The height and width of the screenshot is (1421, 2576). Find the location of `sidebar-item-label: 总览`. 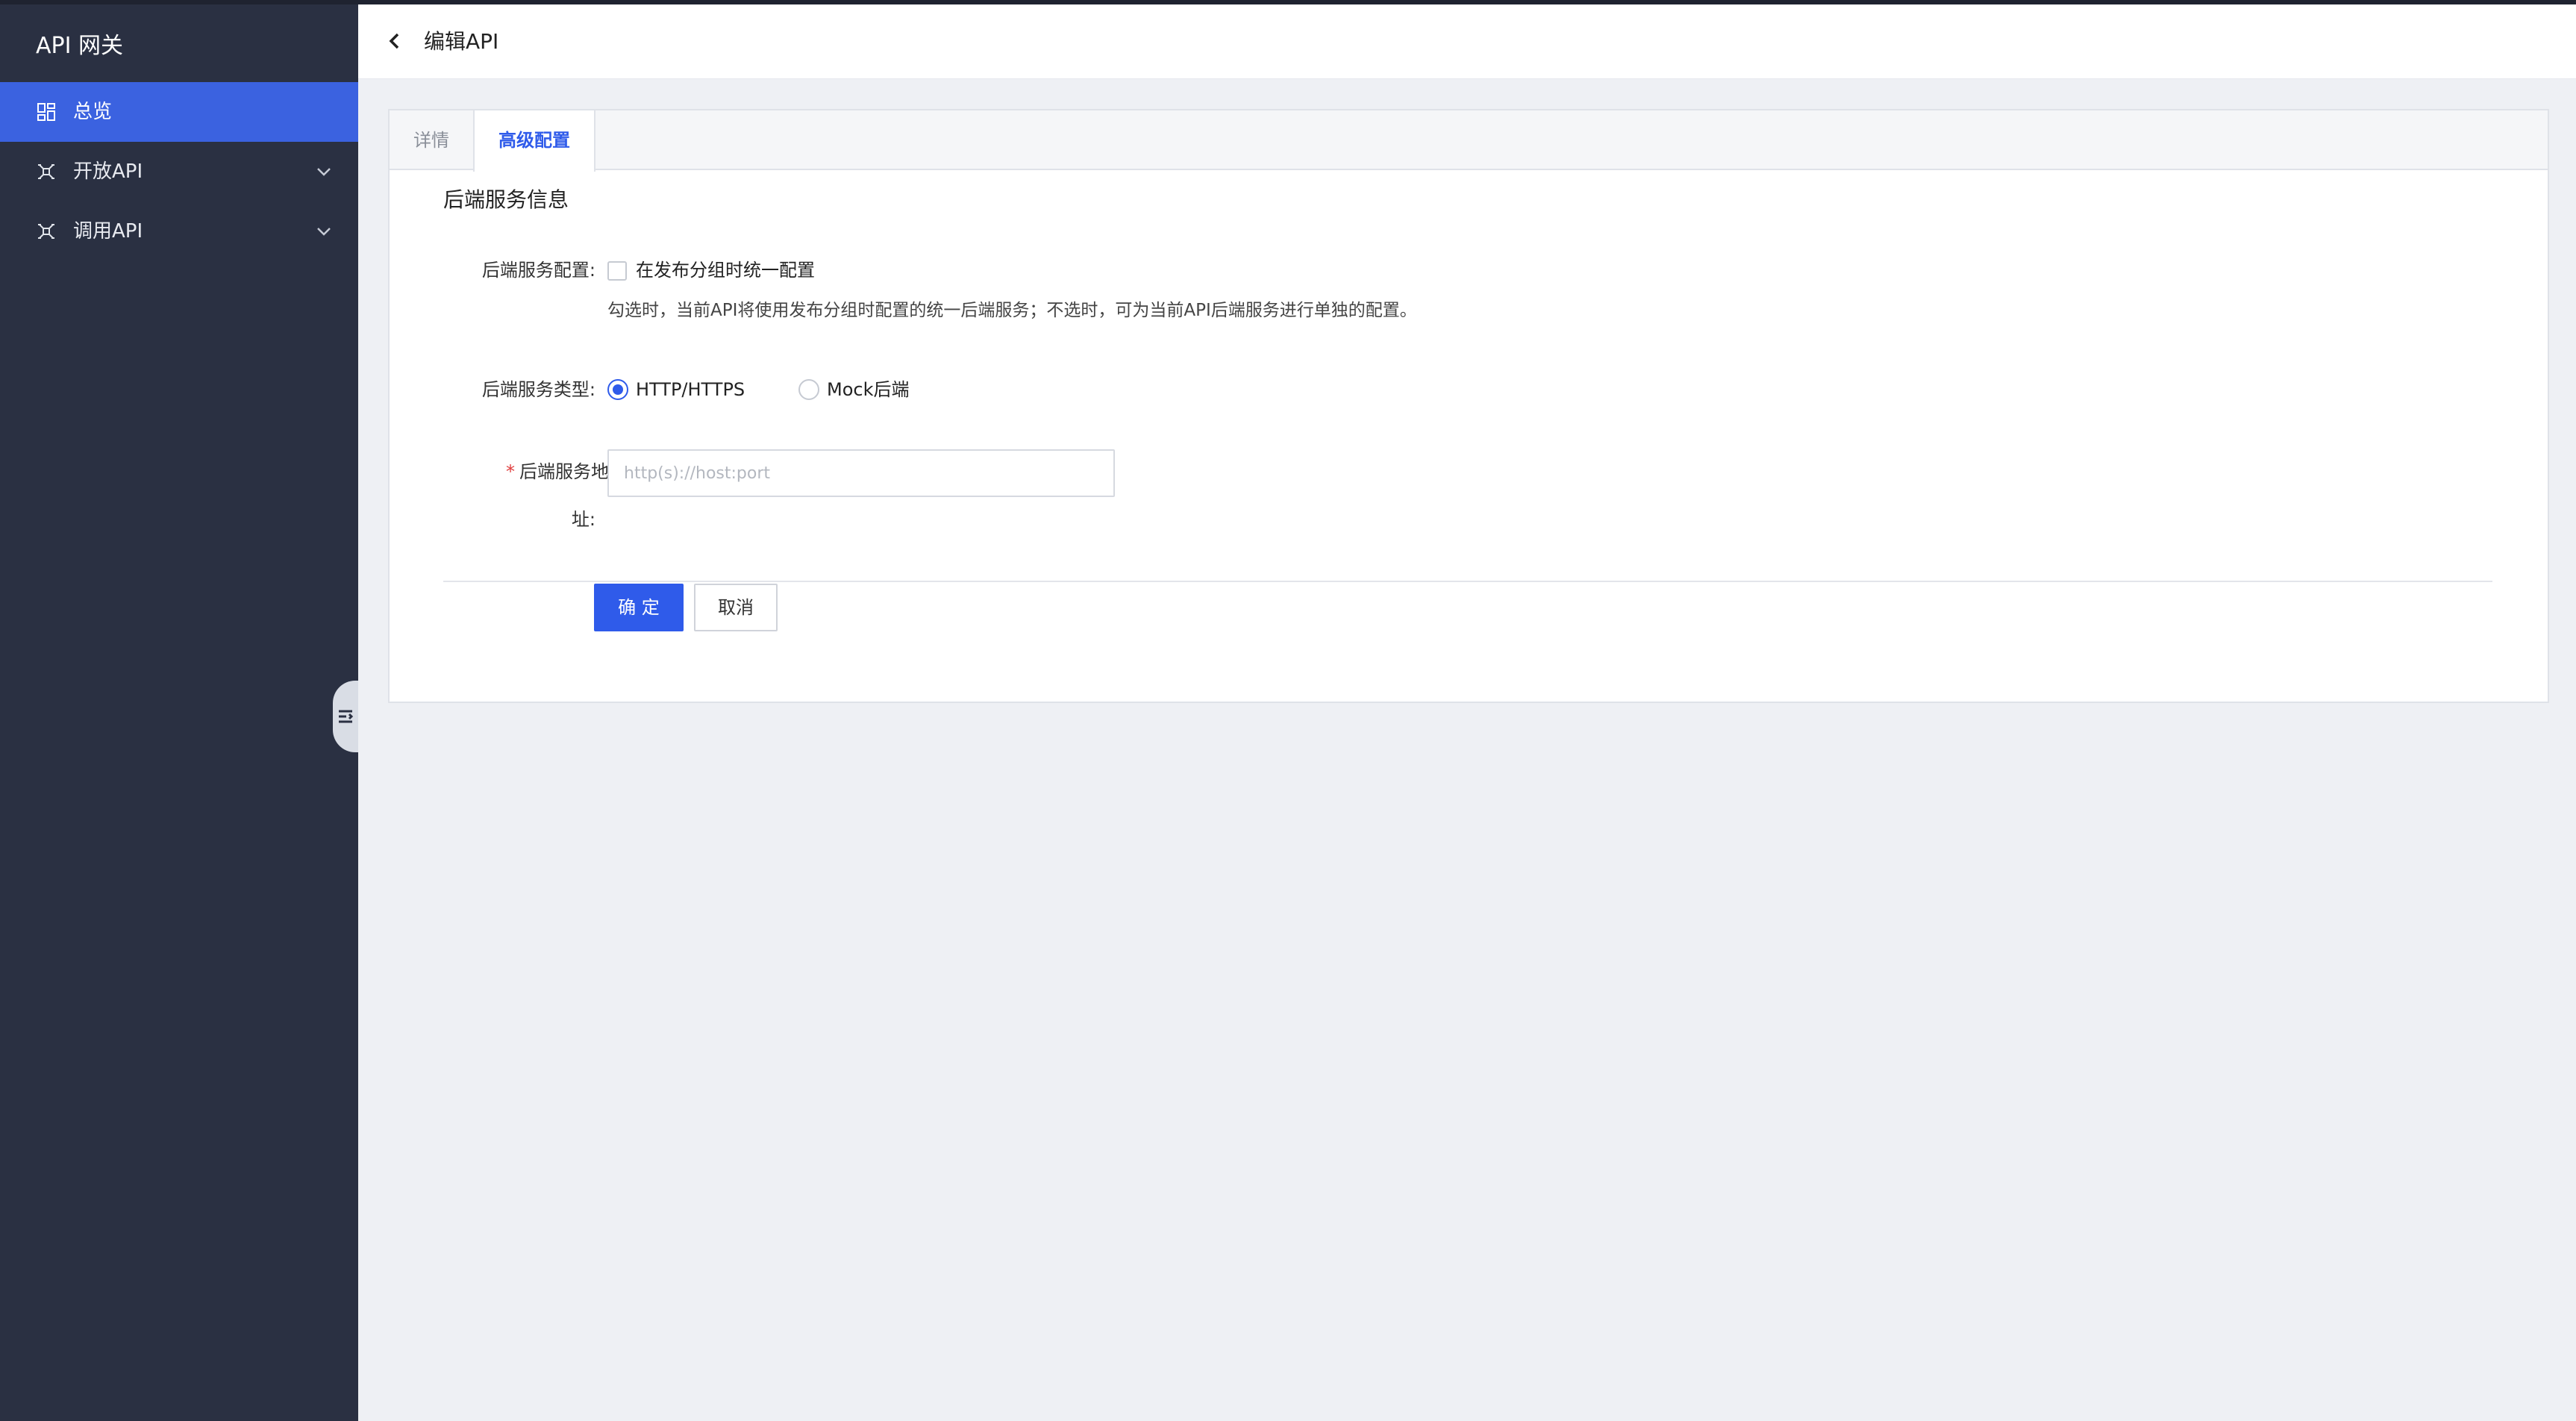

sidebar-item-label: 总览 is located at coordinates (93, 112).